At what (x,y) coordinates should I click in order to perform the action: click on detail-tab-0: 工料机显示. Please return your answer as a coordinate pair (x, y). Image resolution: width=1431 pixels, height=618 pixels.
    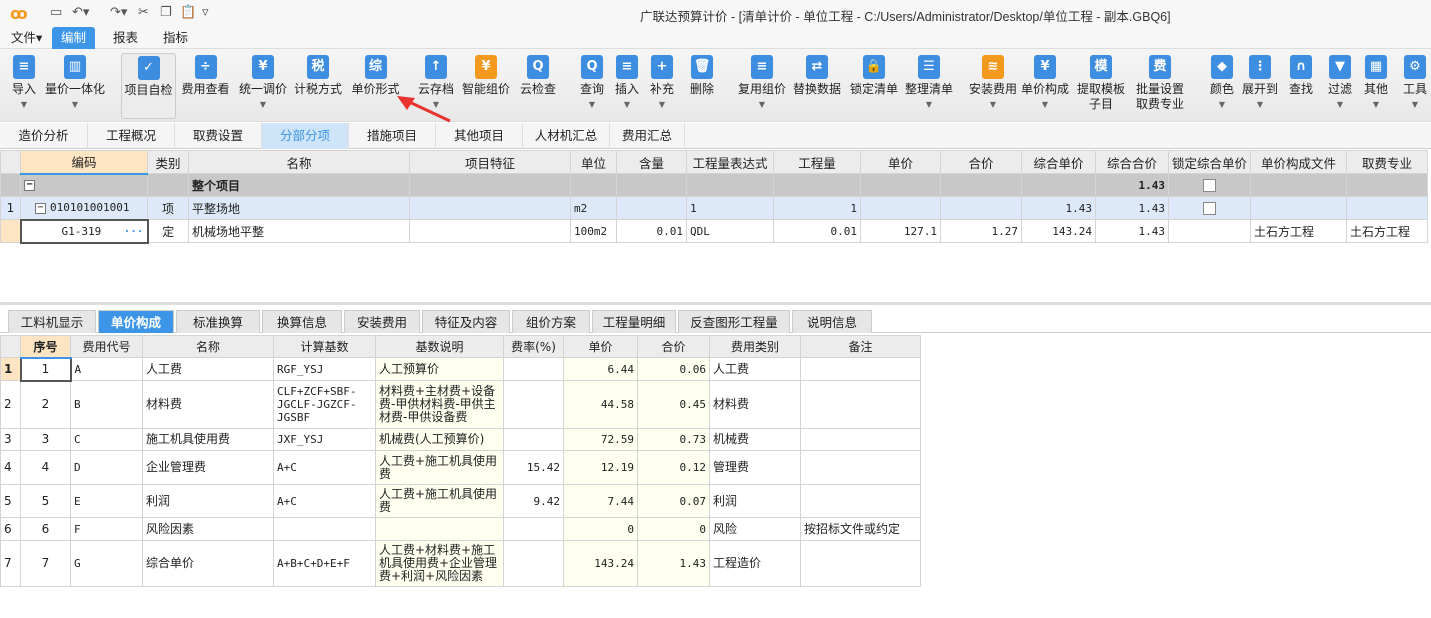
    Looking at the image, I should click on (52, 321).